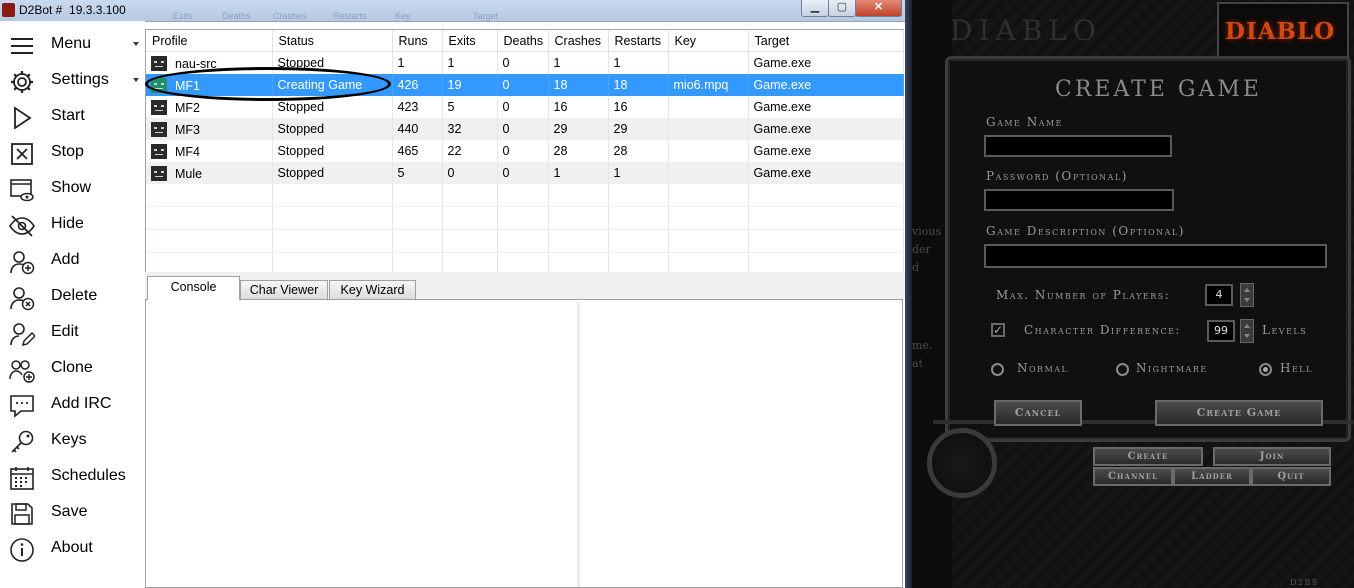  I want to click on sidebar-item-clone: Clone, so click(72, 369).